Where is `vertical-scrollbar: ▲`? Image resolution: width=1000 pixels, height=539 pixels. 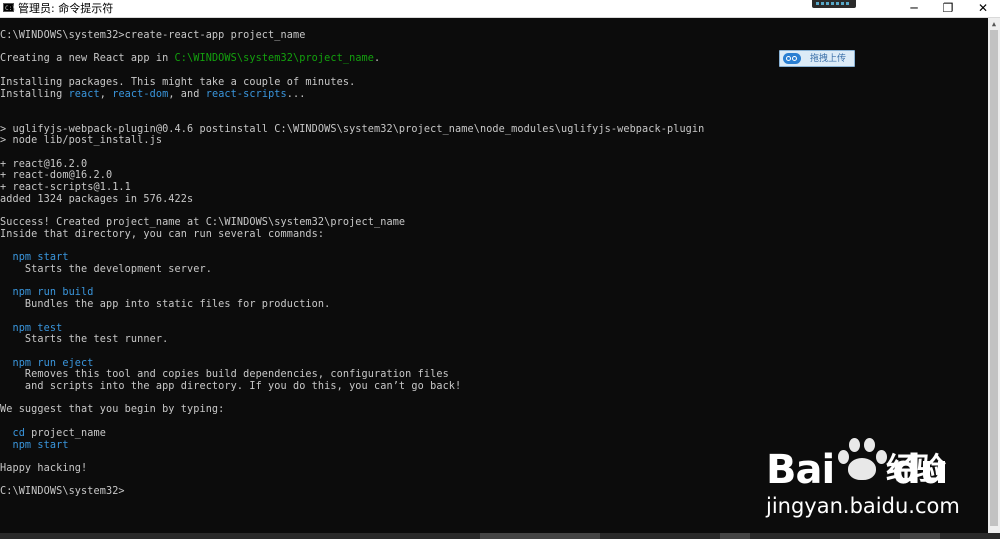 vertical-scrollbar: ▲ is located at coordinates (994, 275).